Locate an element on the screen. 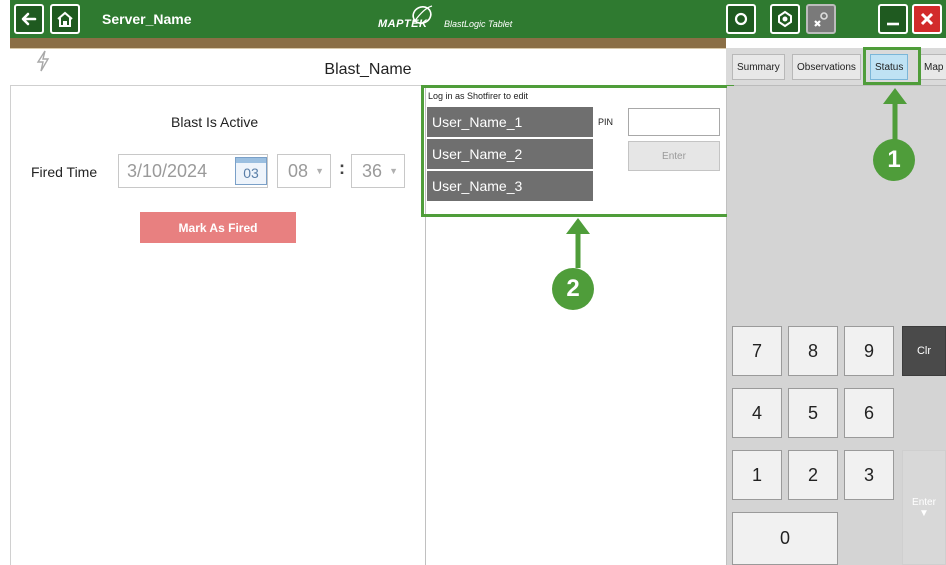 The image size is (946, 565). status-tab-highlight is located at coordinates (892, 66).